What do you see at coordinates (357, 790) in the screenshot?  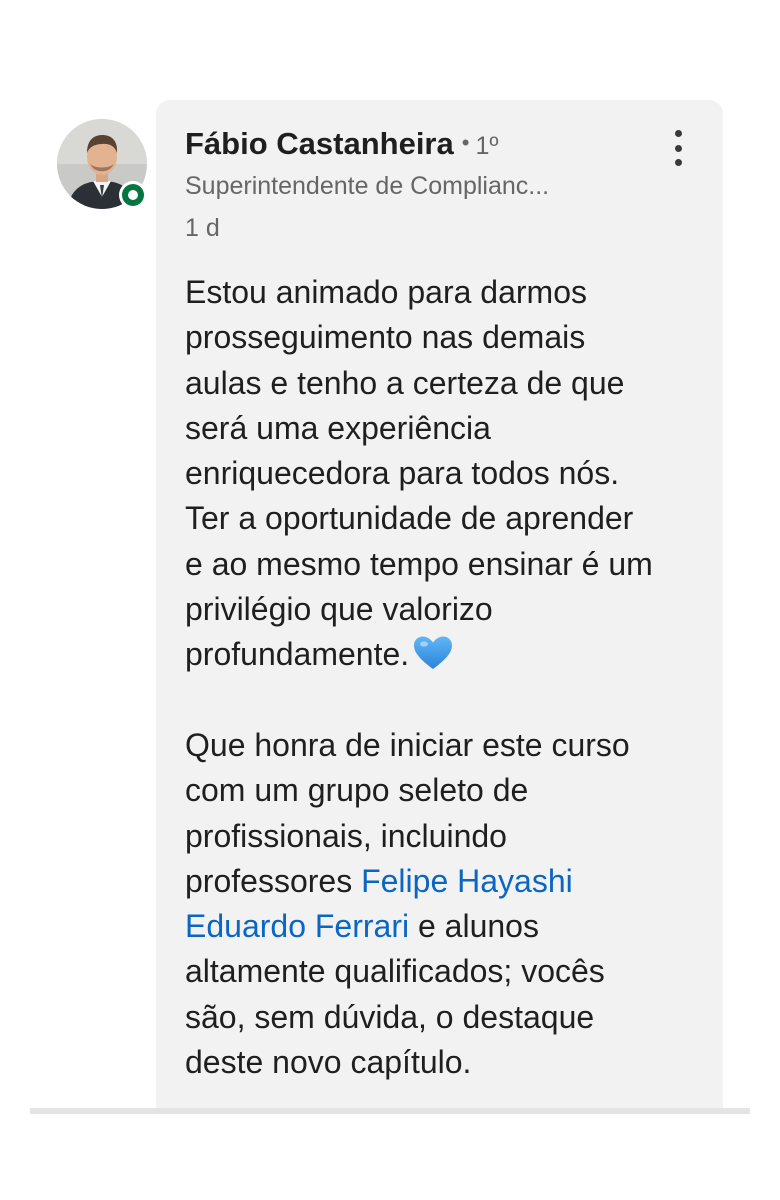 I see `comment-line: com um grupo seleto de` at bounding box center [357, 790].